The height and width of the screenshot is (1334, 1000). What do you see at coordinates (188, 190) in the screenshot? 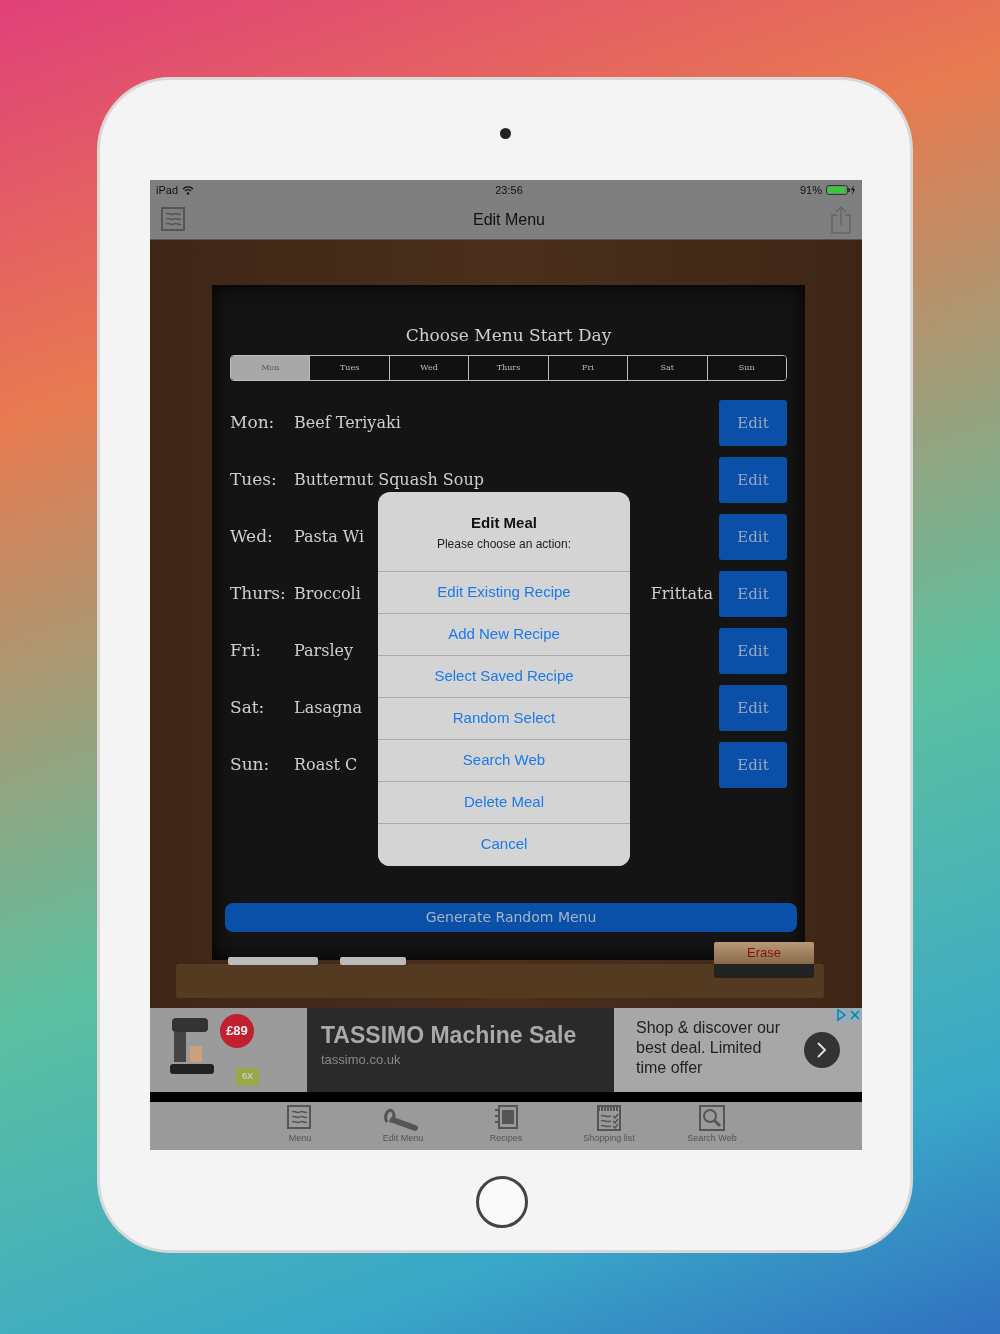
I see `wifi-icon` at bounding box center [188, 190].